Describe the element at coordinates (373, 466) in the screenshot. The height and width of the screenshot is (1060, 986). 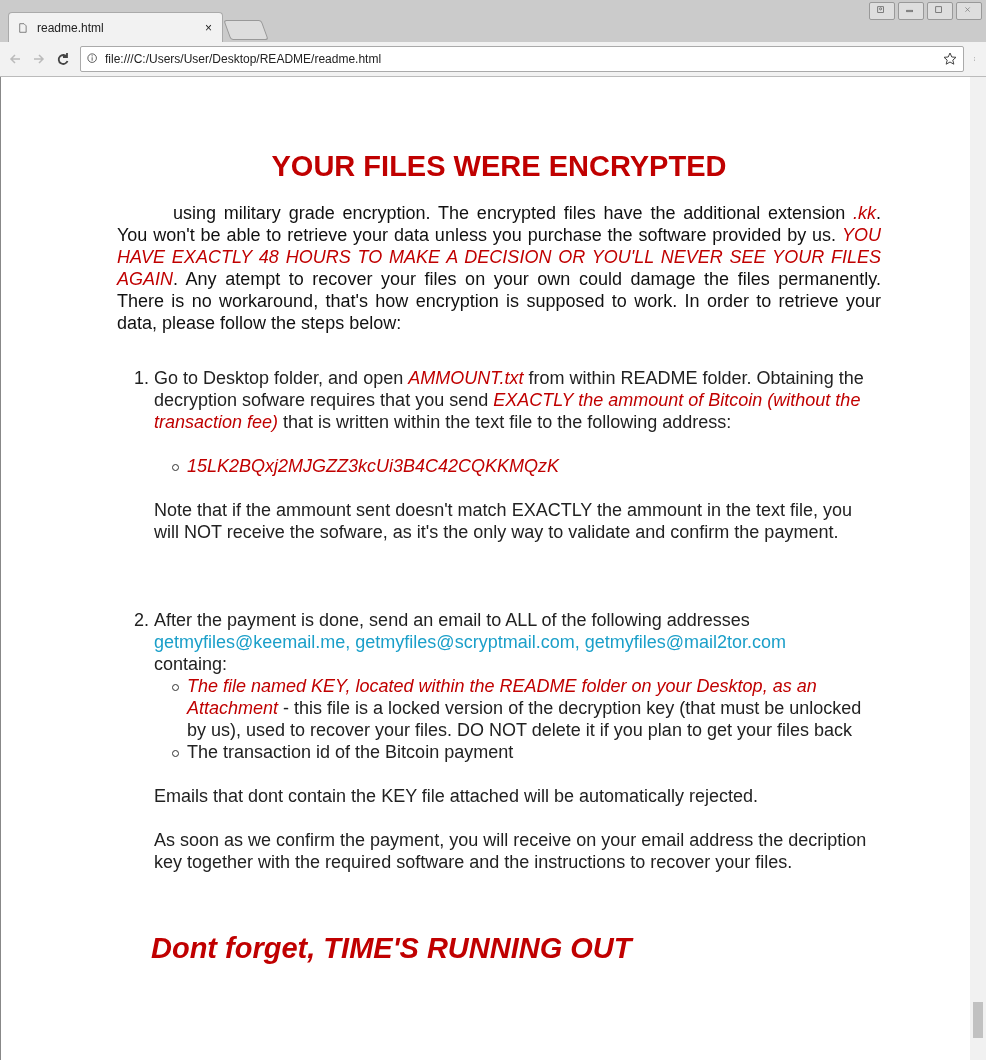
I see `bitcoin-address: 15LK2BQxj2MJGZZ3kcUi3B4C42CQKKMQzK` at that location.